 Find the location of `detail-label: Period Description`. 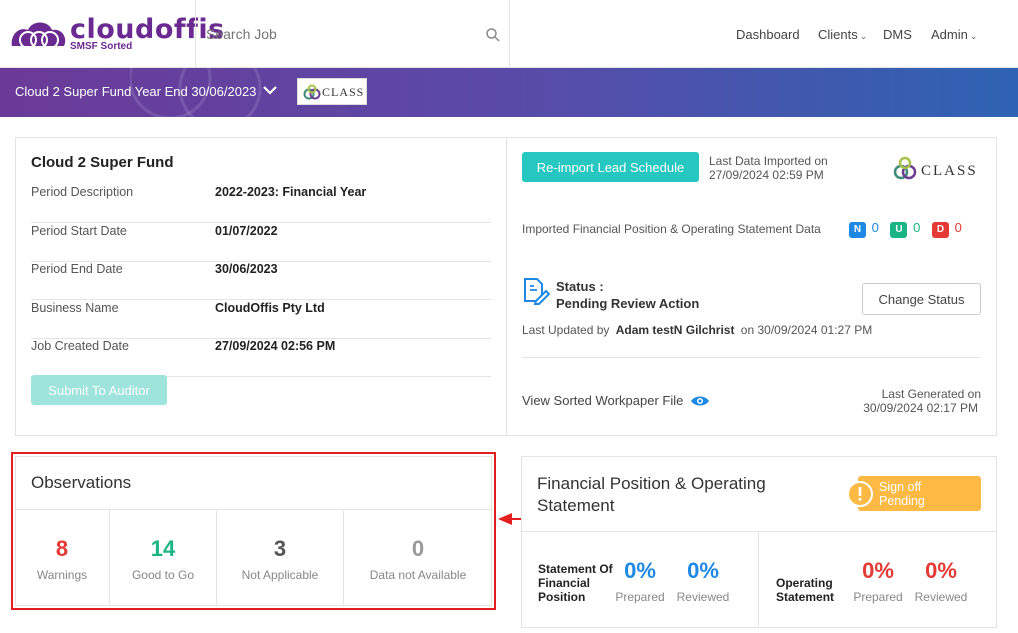

detail-label: Period Description is located at coordinates (82, 192).